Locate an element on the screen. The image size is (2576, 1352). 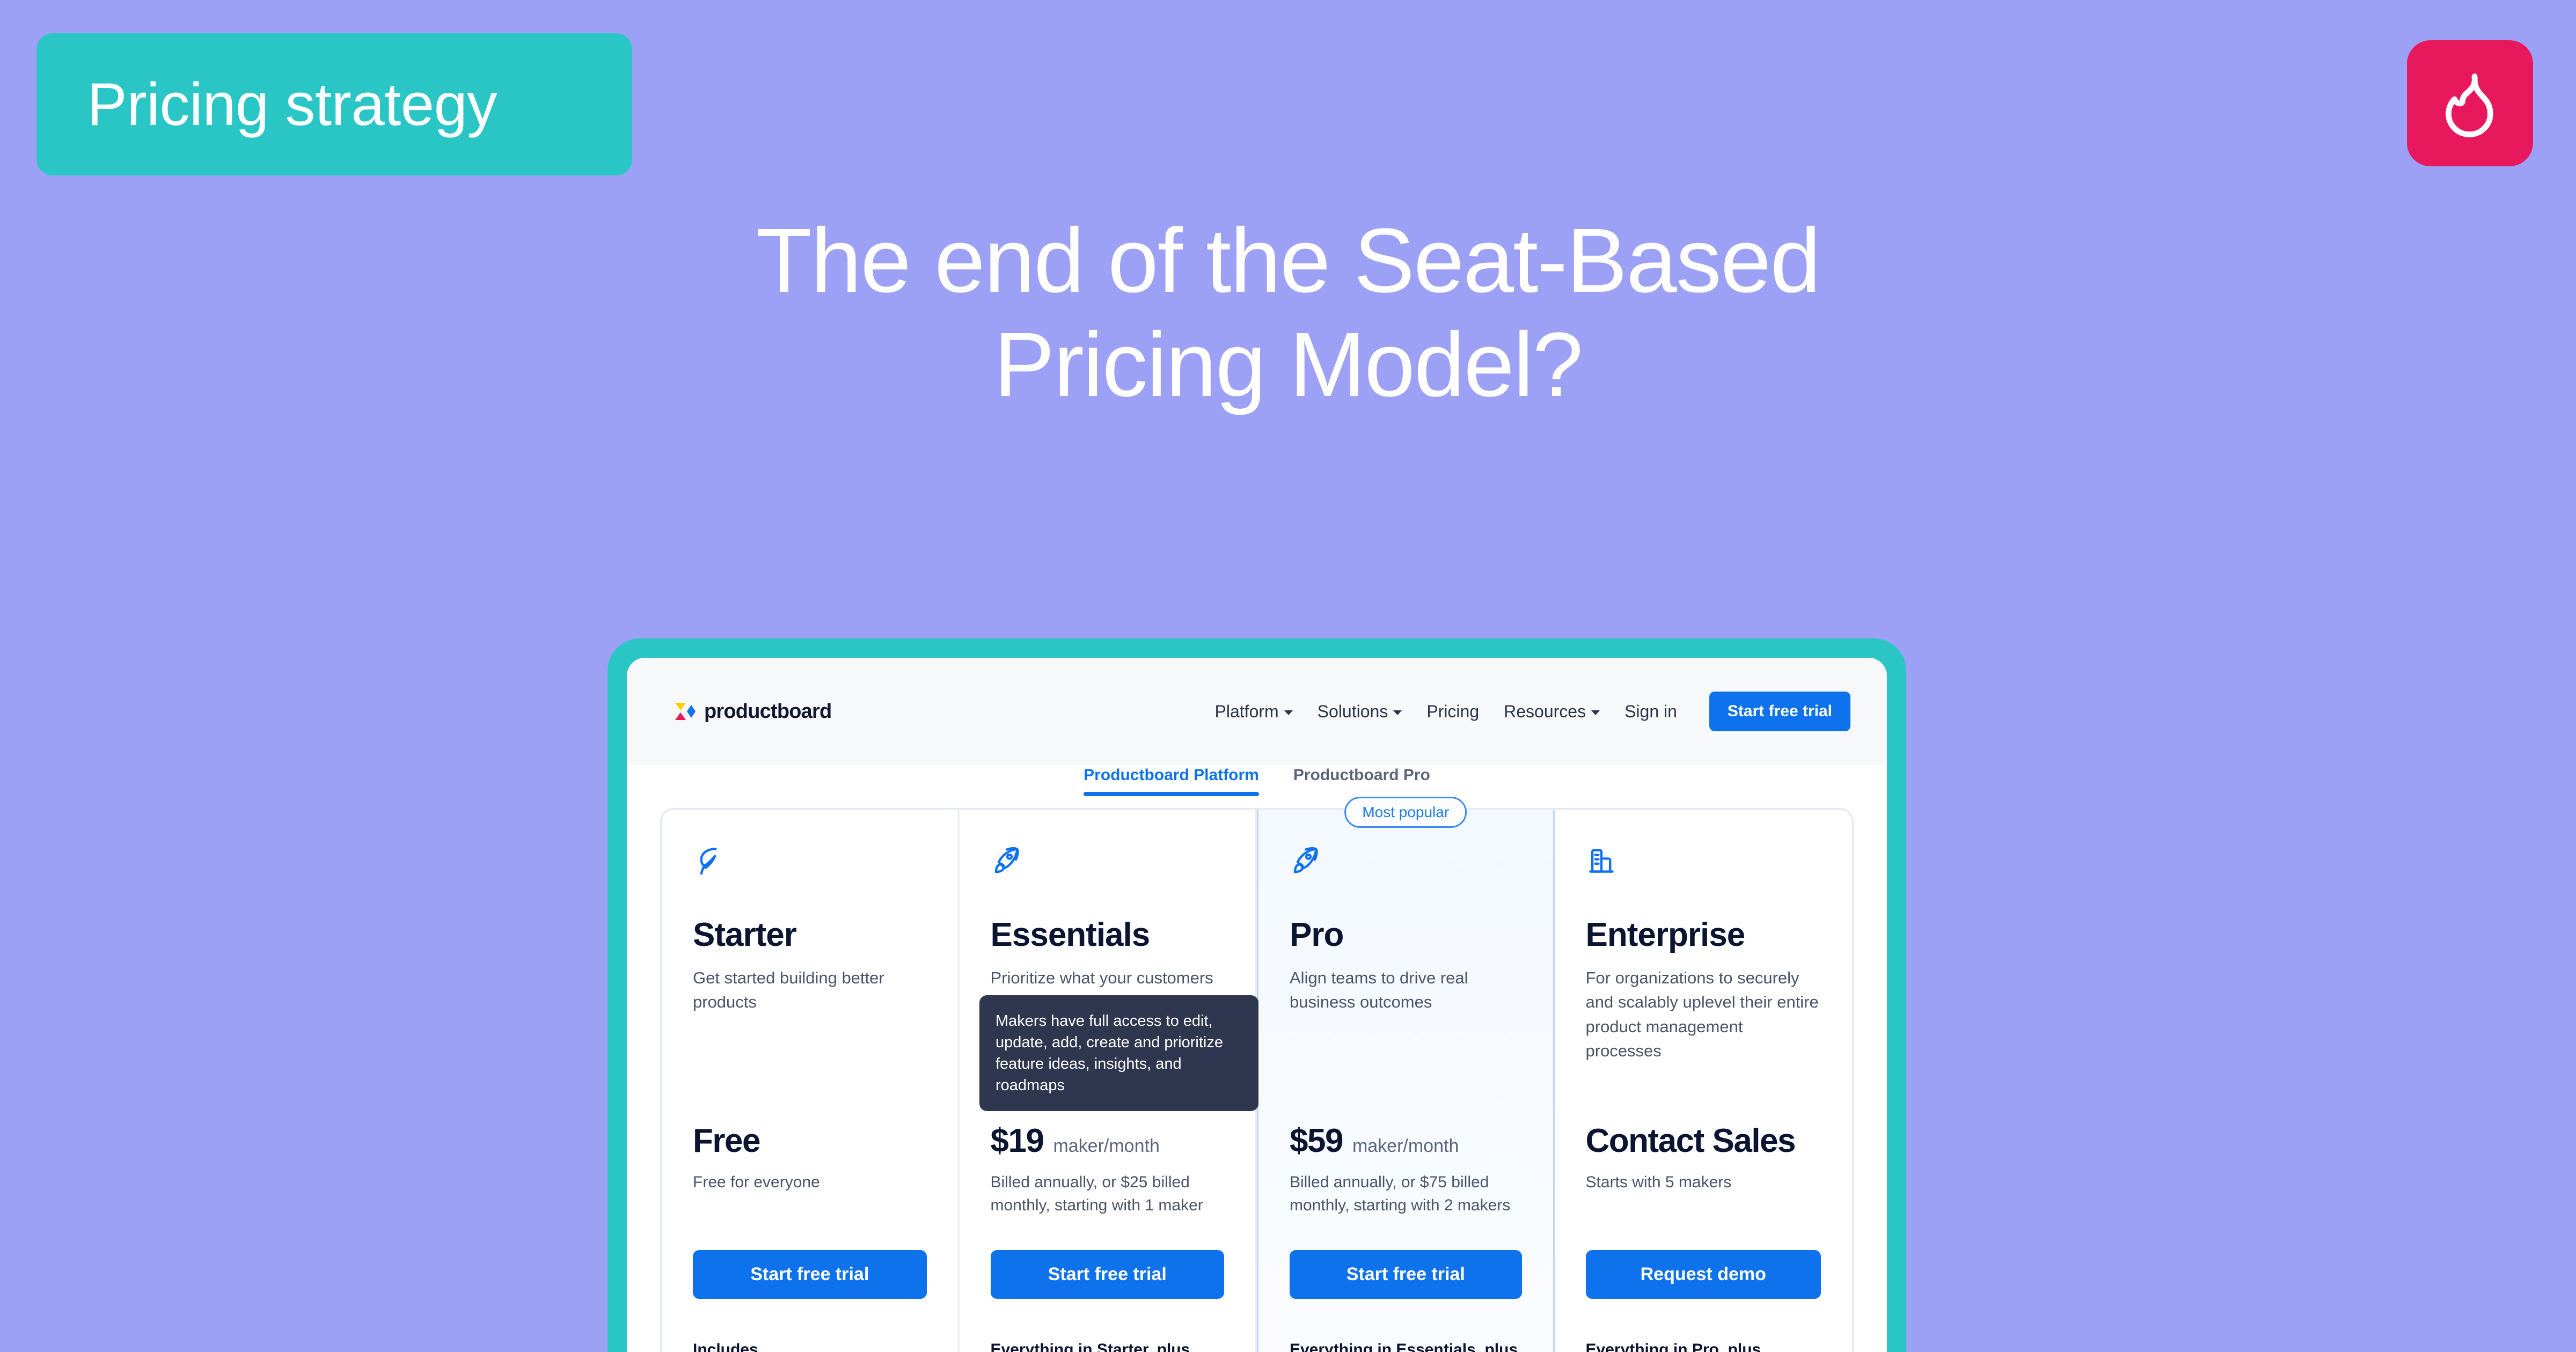
plan-name: Enterprise is located at coordinates (1665, 934).